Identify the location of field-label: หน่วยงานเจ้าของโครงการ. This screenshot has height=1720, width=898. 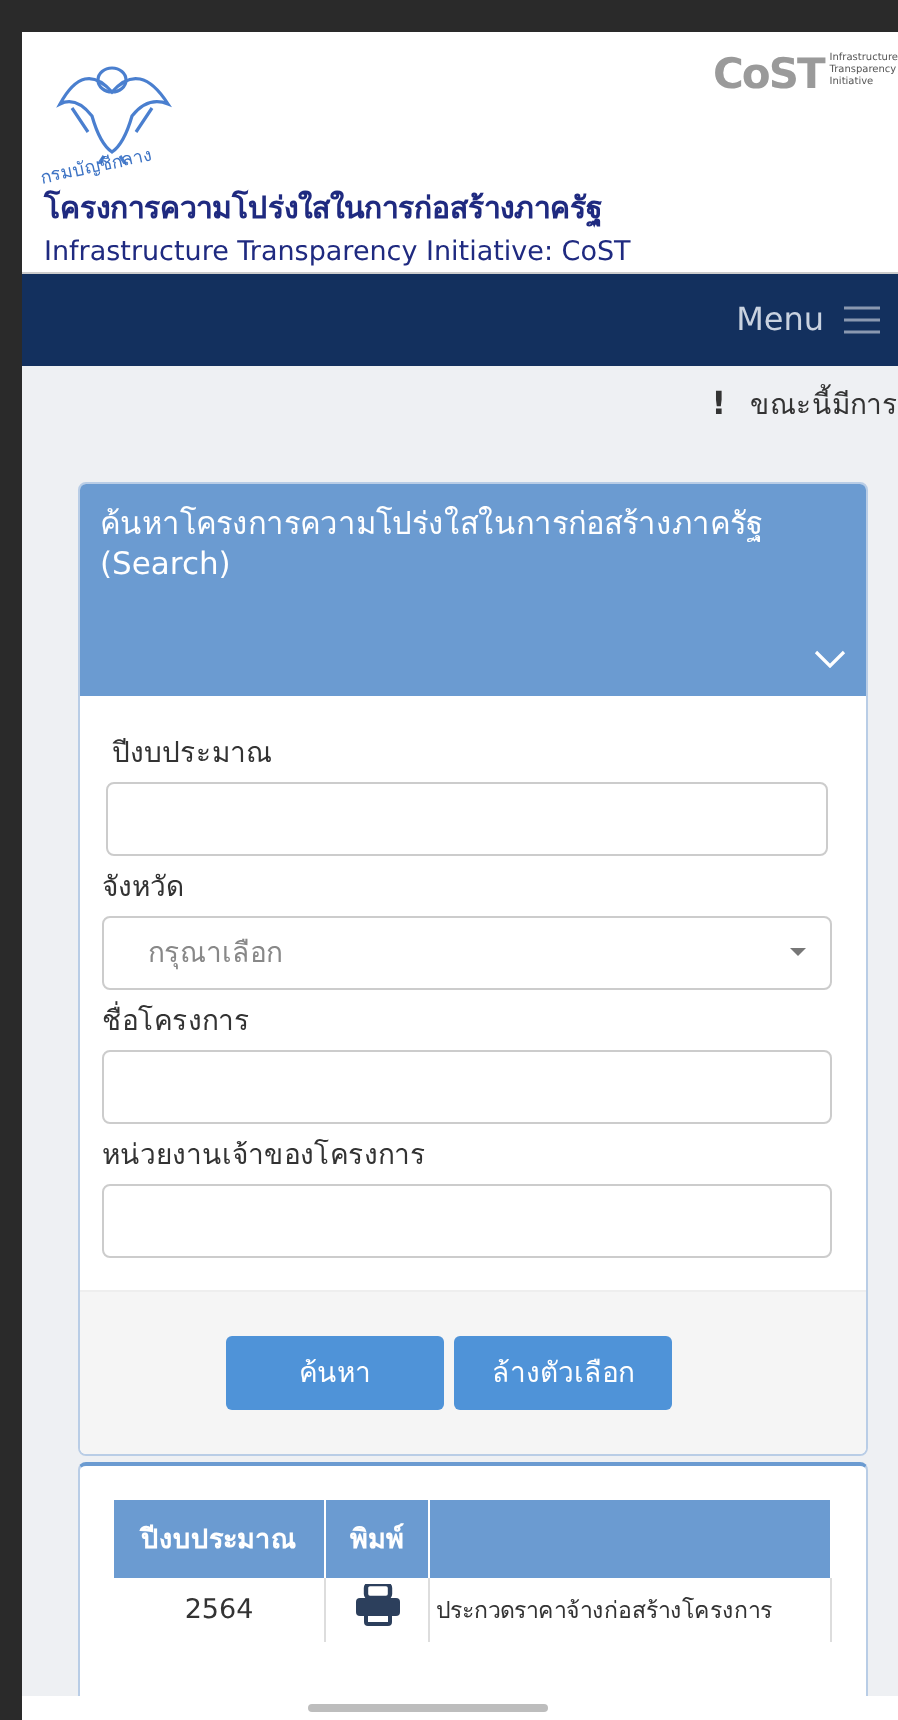
(265, 1155).